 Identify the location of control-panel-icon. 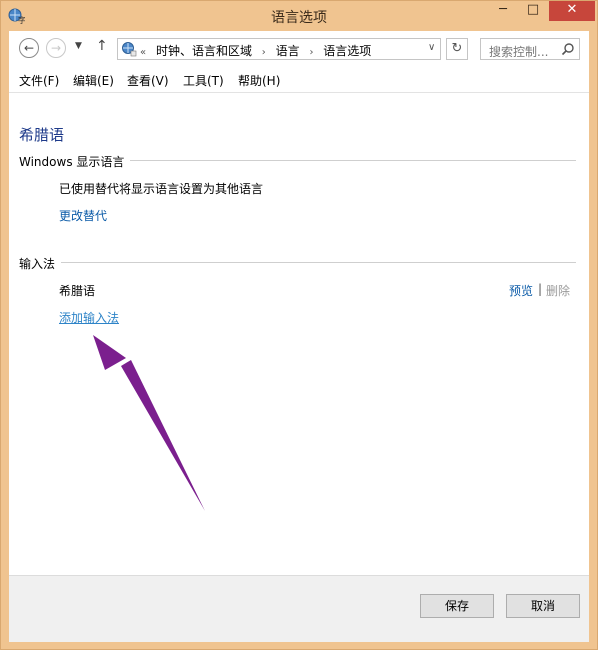
(129, 49).